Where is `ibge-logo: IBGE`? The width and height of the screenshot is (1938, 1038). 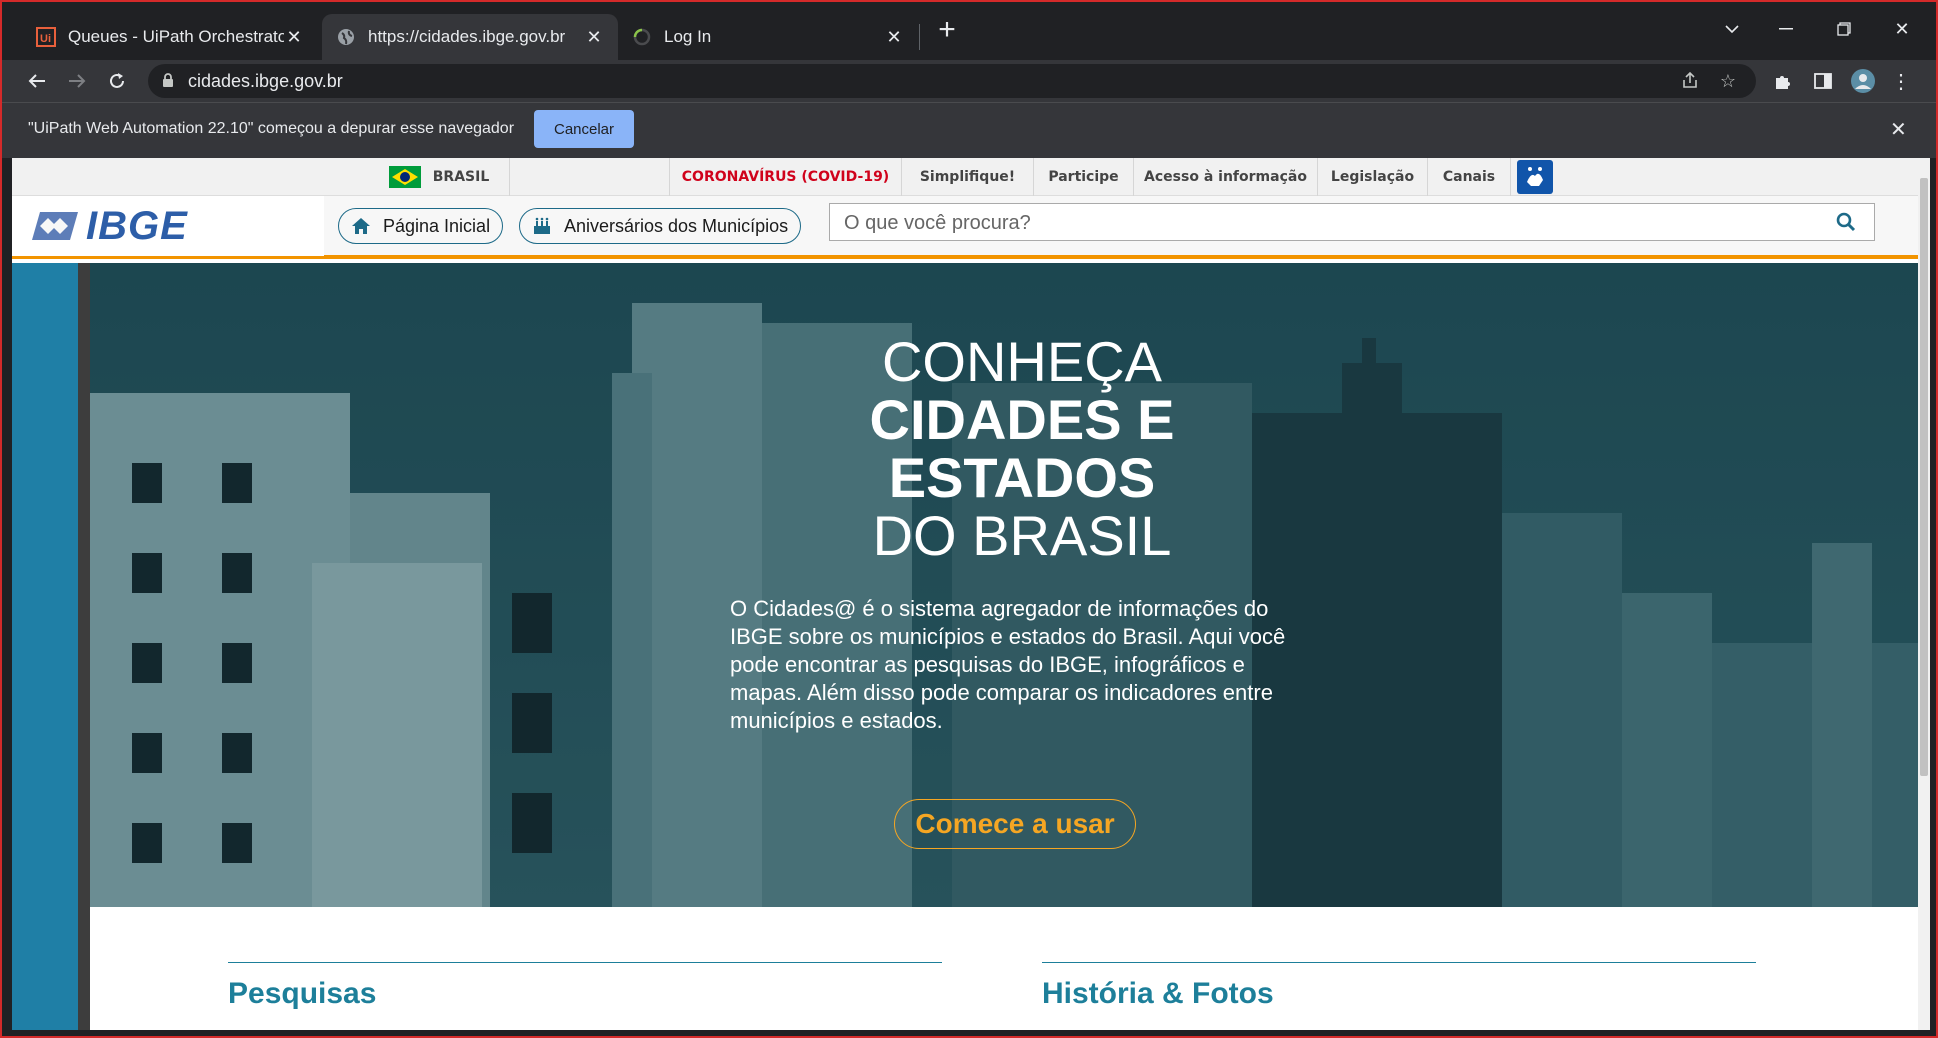 ibge-logo: IBGE is located at coordinates (168, 226).